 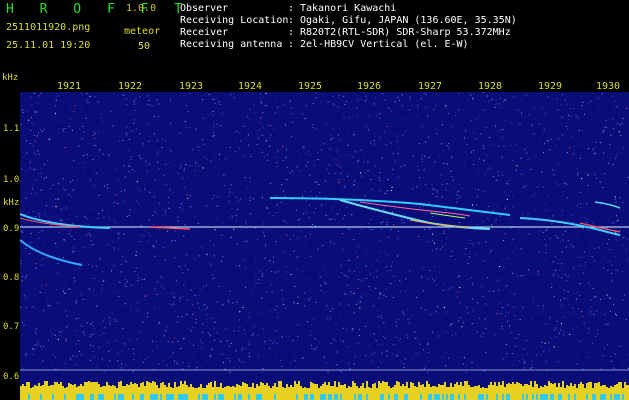 What do you see at coordinates (250, 86) in the screenshot?
I see `time-tick: 1924` at bounding box center [250, 86].